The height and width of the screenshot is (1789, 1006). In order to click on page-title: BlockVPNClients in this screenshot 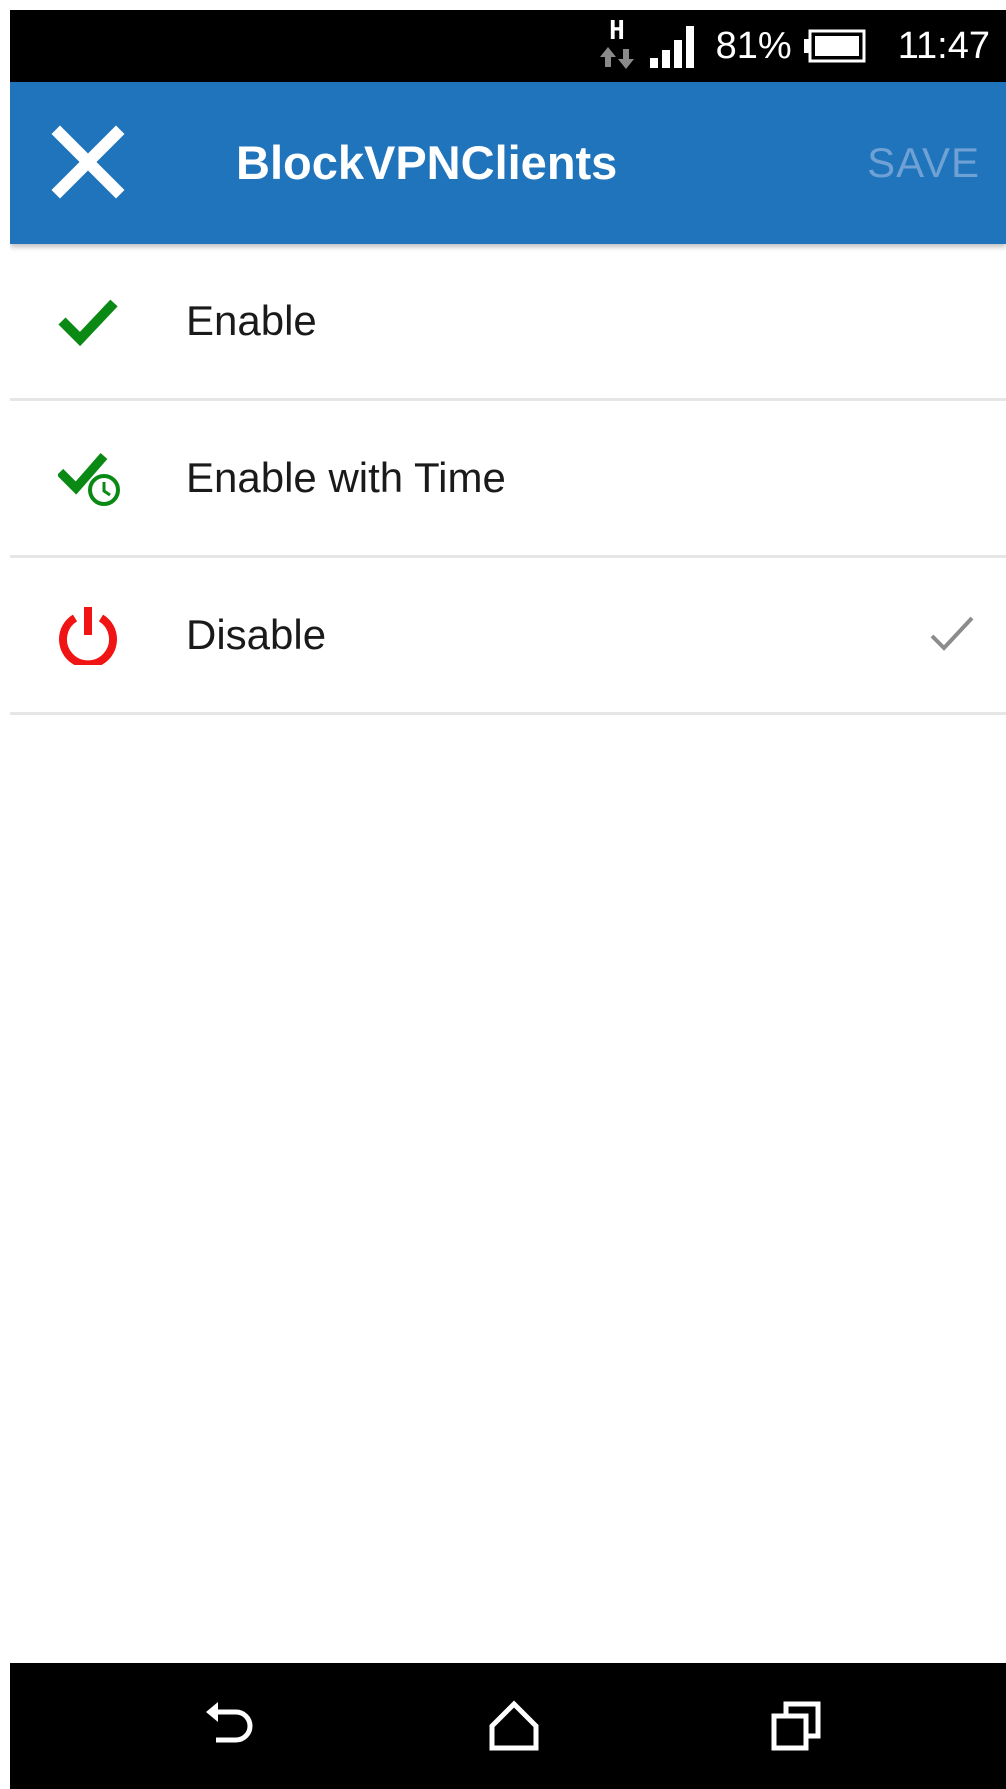, I will do `click(427, 162)`.